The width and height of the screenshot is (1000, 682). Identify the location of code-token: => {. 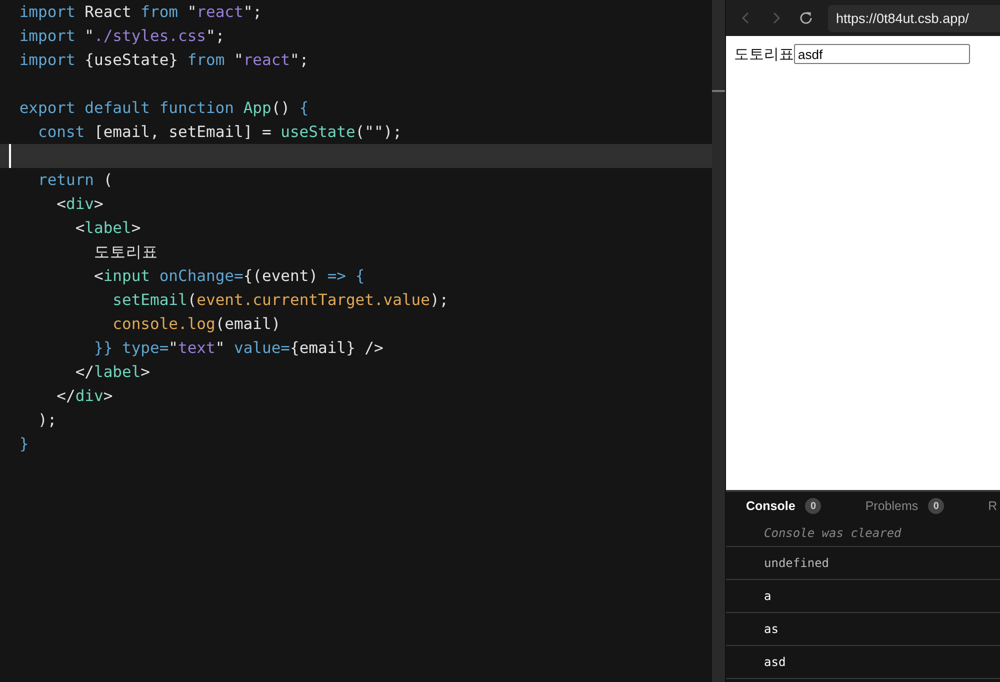
(346, 276).